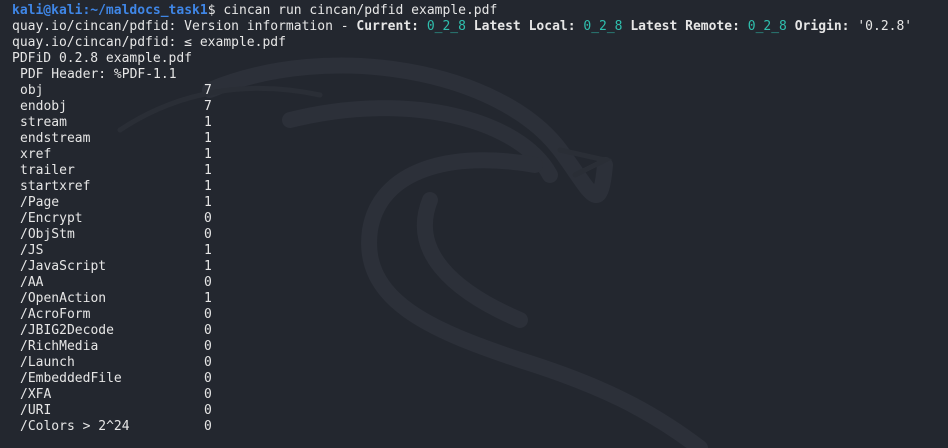 The height and width of the screenshot is (448, 948). I want to click on pdfid-row-key: /URI, so click(36, 410).